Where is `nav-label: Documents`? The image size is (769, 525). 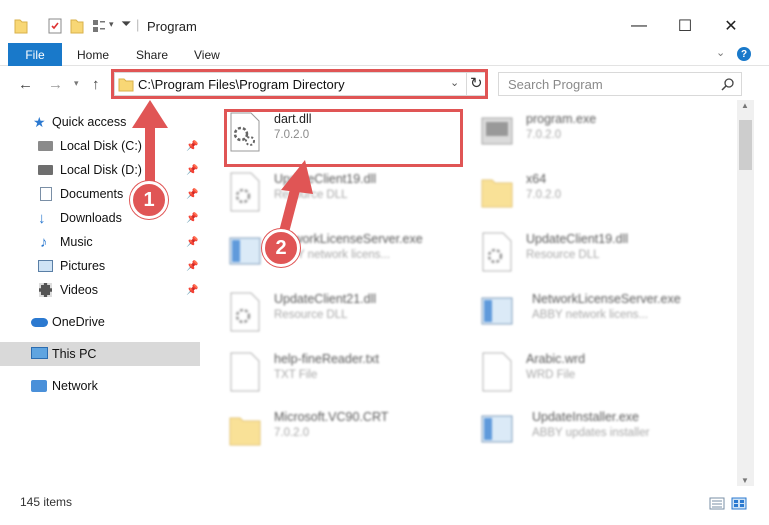 nav-label: Documents is located at coordinates (92, 194).